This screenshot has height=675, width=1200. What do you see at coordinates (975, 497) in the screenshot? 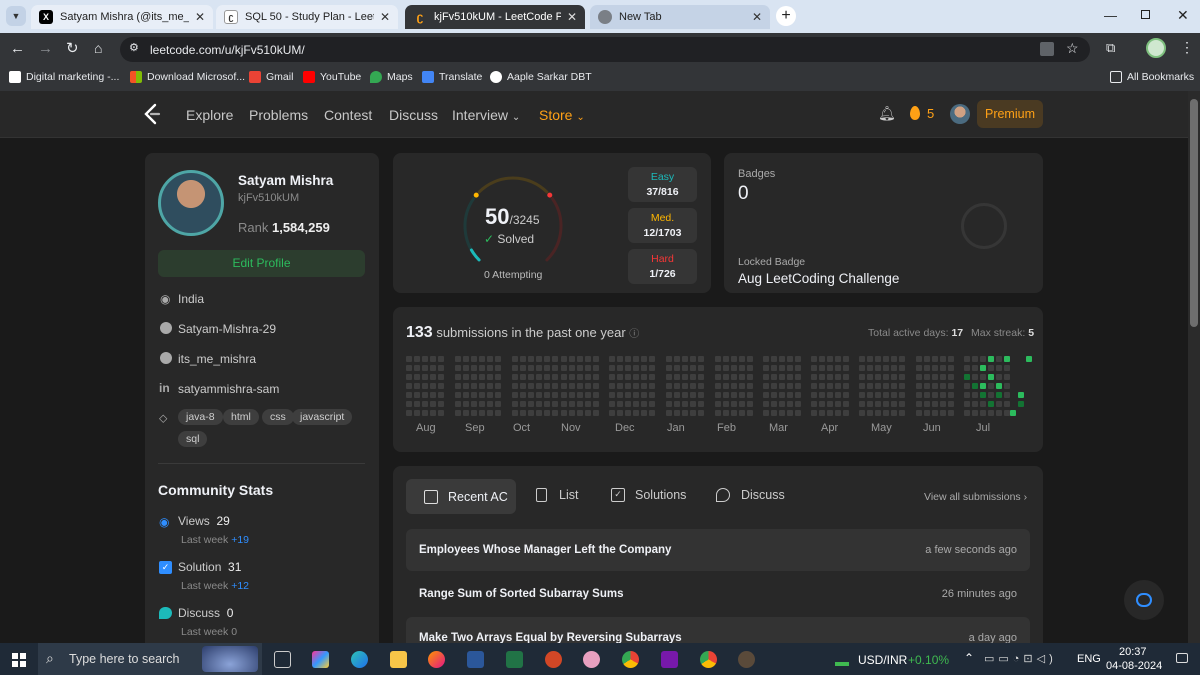
I see `view-all-submissions-link: View all submissions ›` at bounding box center [975, 497].